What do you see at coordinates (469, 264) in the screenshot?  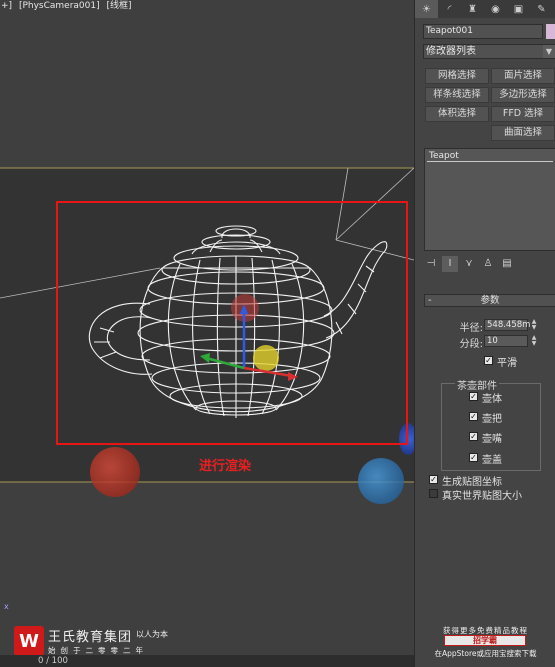 I see `make-unique-icon: ⋎` at bounding box center [469, 264].